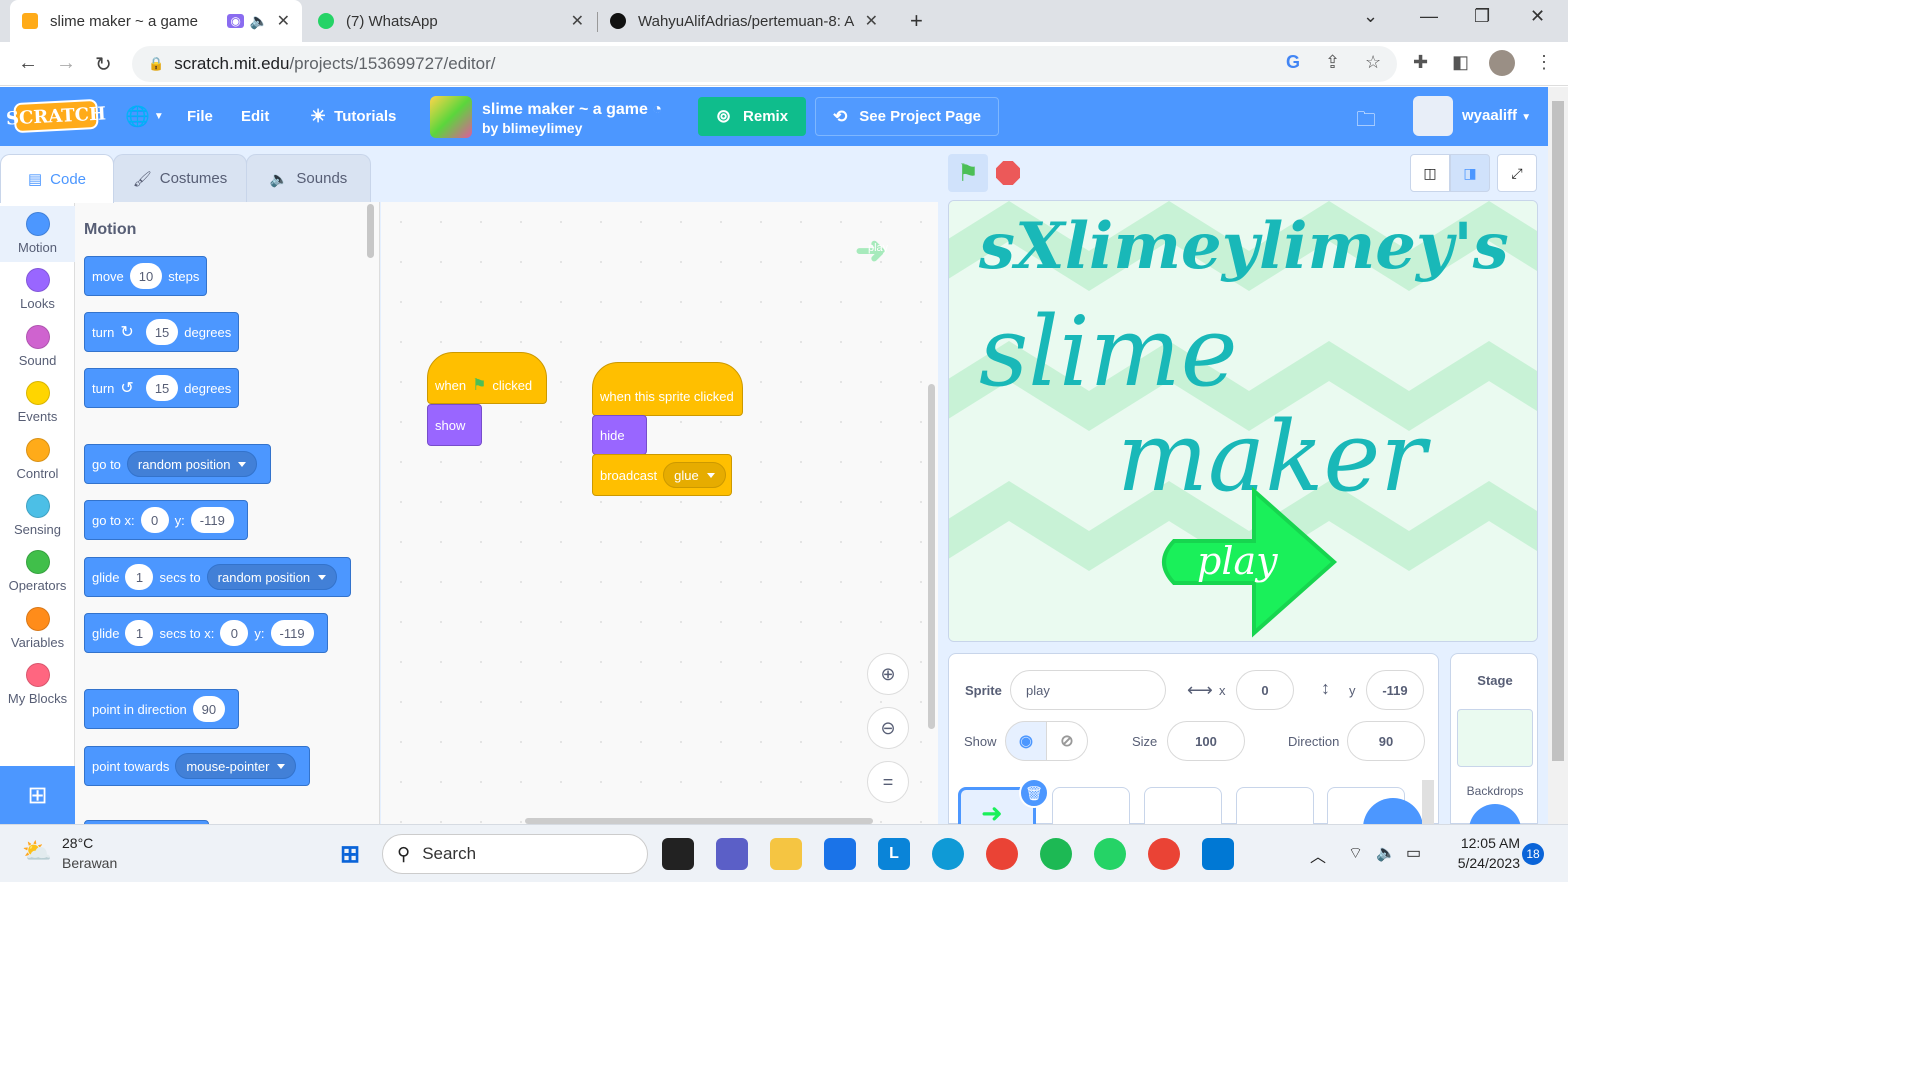 The width and height of the screenshot is (1920, 1080). Describe the element at coordinates (968, 173) in the screenshot. I see `green-flag-button: ⚑` at that location.